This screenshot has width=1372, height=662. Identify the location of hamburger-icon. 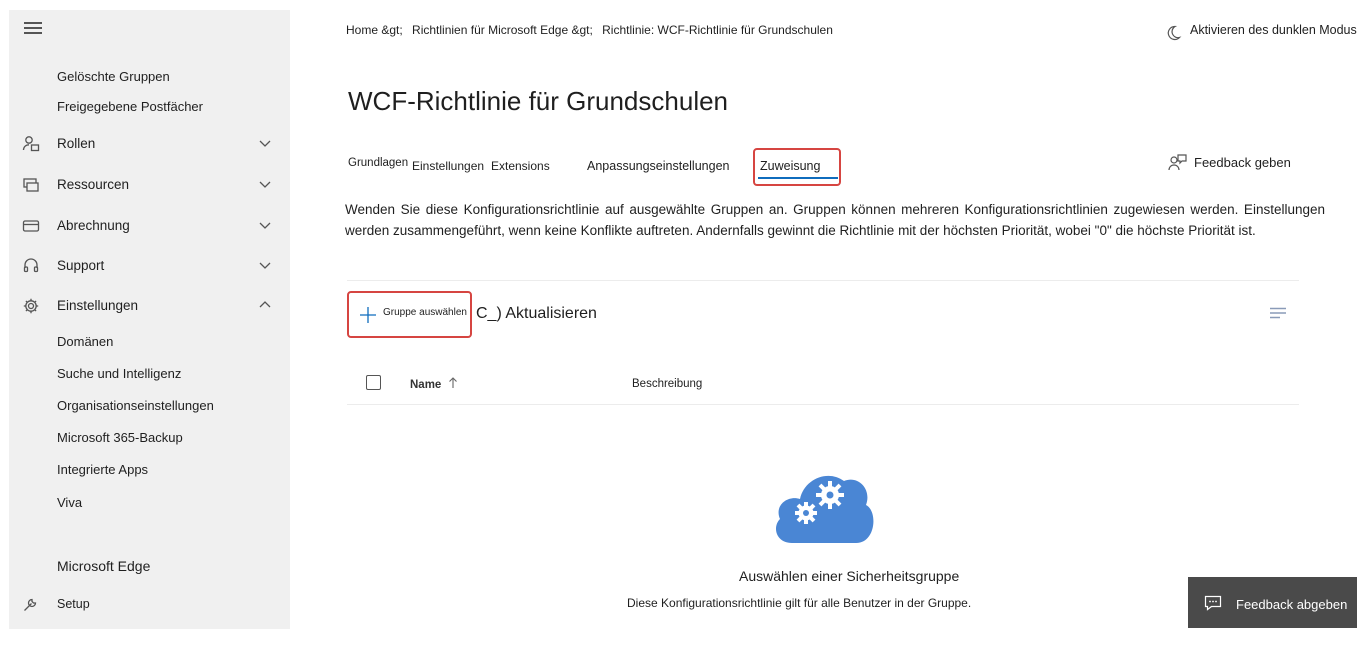
(33, 29).